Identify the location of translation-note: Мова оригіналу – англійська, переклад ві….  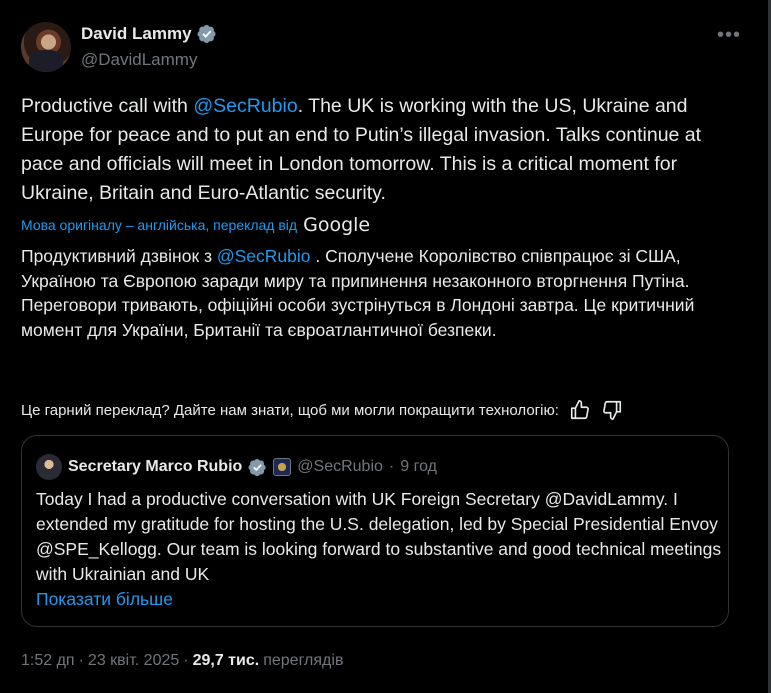
(195, 225).